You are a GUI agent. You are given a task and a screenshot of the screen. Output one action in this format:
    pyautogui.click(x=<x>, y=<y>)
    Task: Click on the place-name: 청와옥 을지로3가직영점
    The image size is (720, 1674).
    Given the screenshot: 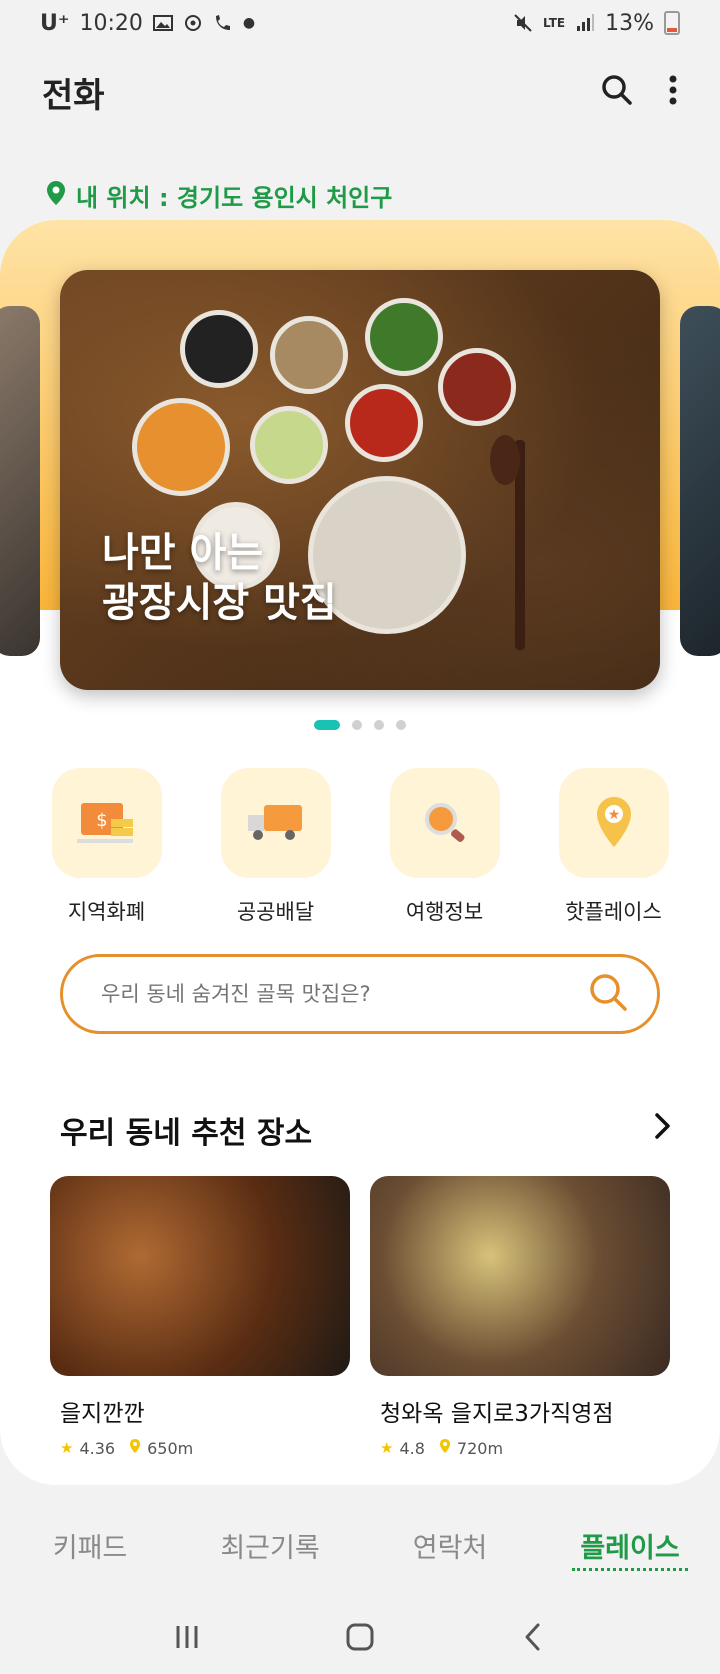 What is the action you would take?
    pyautogui.click(x=497, y=1414)
    